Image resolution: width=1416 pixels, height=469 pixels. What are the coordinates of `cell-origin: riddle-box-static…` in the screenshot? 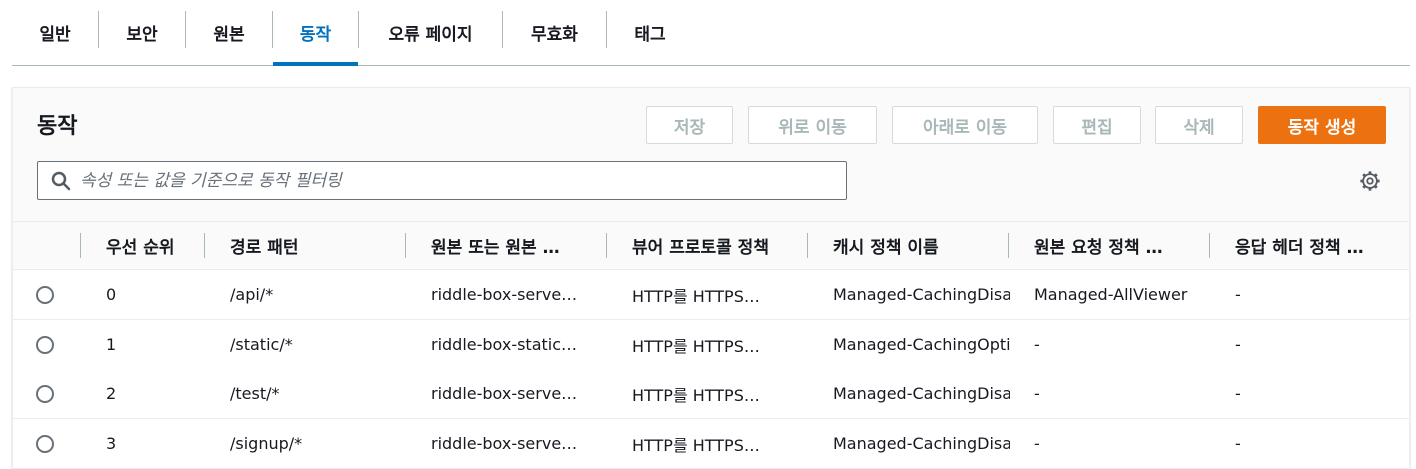 It's located at (504, 344).